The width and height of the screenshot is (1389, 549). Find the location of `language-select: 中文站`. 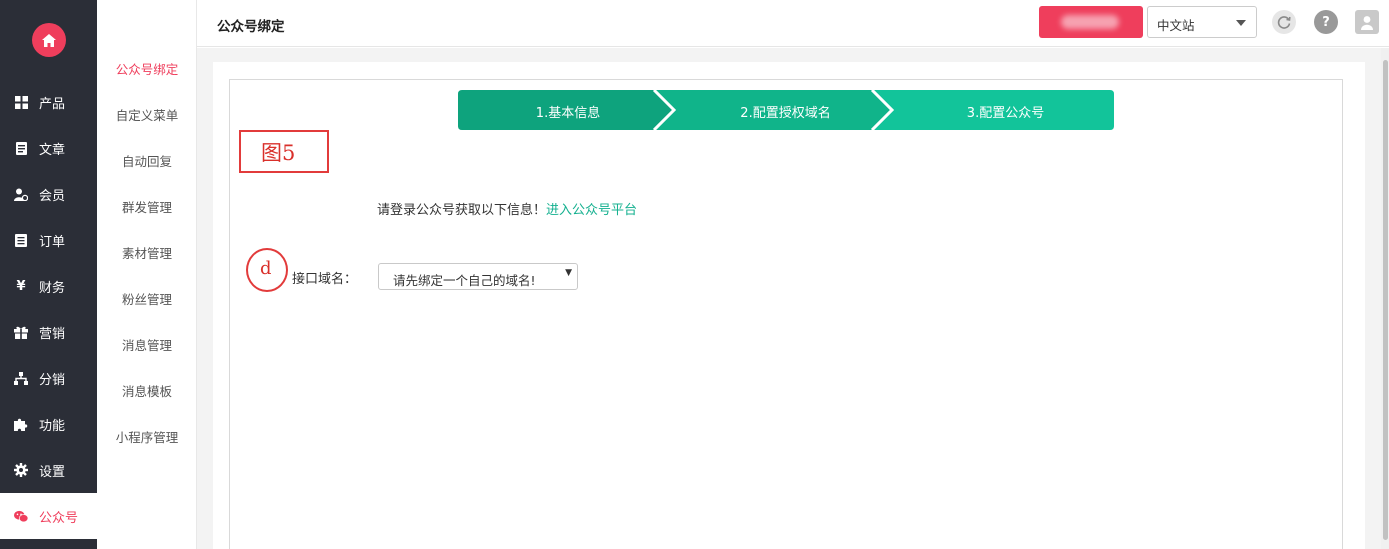

language-select: 中文站 is located at coordinates (1202, 22).